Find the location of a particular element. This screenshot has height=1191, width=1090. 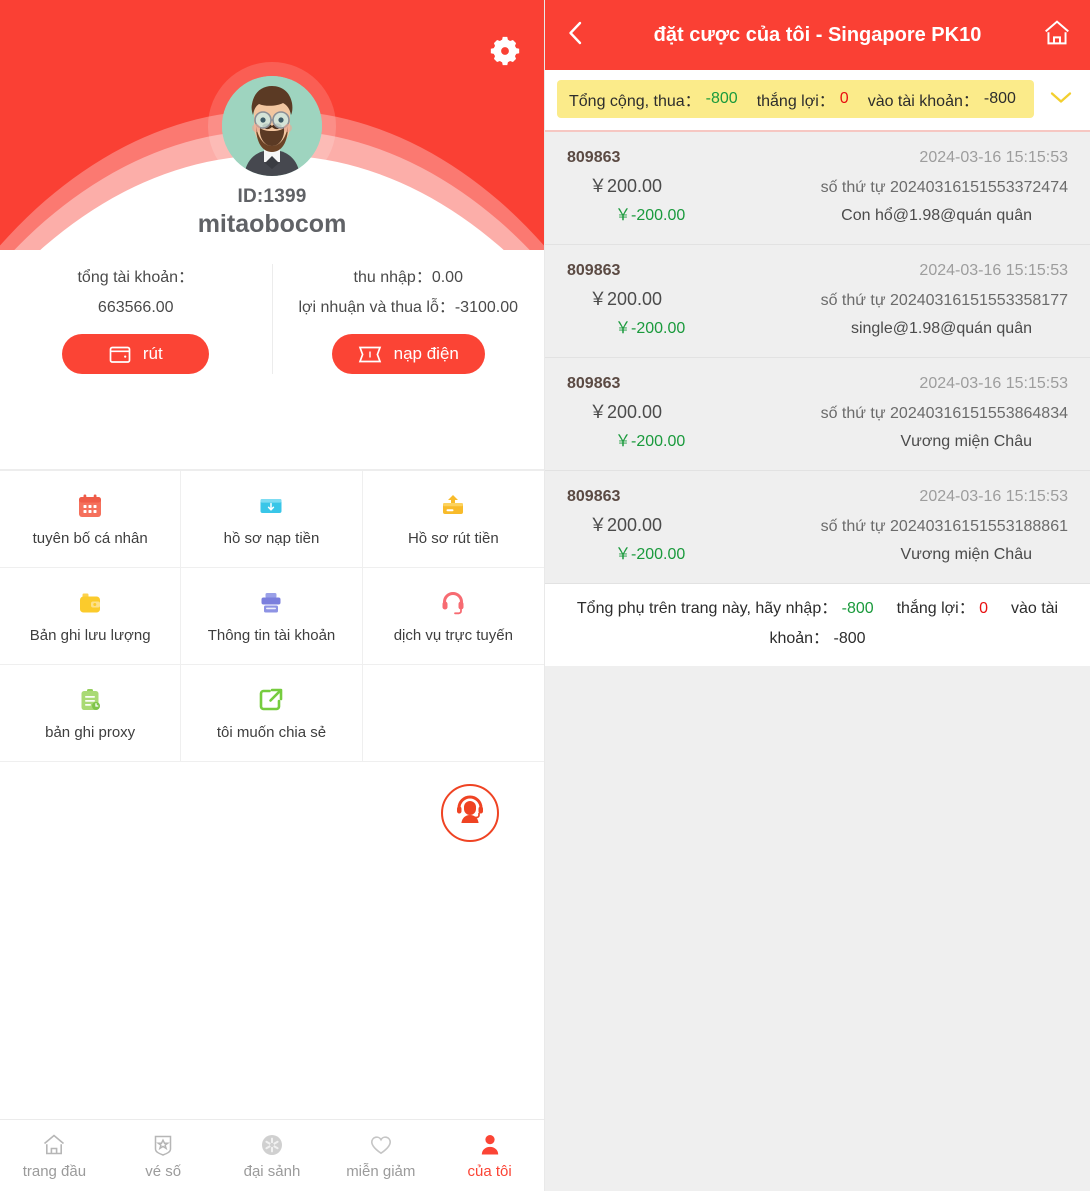

menu-item-share: tôi muốn chia sẻ is located at coordinates (272, 713).